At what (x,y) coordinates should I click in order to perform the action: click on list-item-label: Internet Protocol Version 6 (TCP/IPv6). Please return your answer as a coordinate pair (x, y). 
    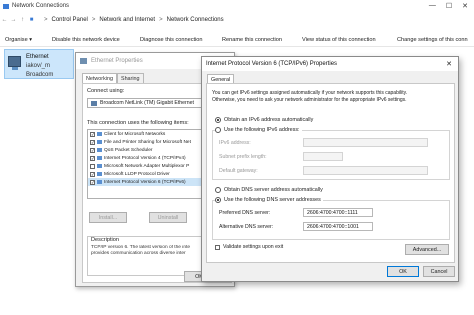
    Looking at the image, I should click on (145, 182).